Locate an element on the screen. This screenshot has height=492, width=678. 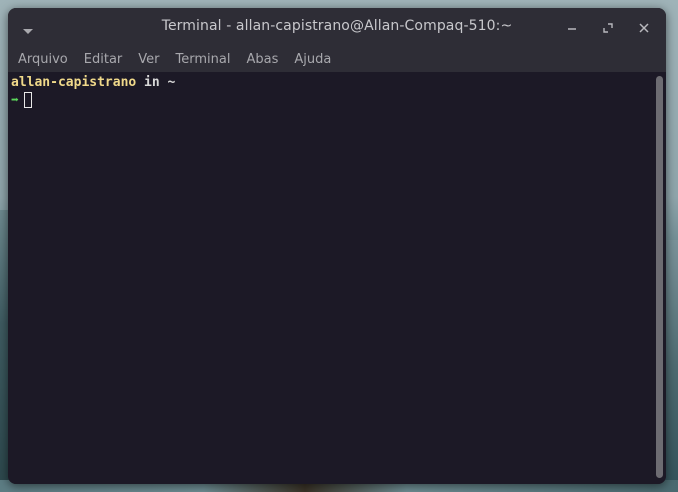
maximize-button is located at coordinates (608, 28).